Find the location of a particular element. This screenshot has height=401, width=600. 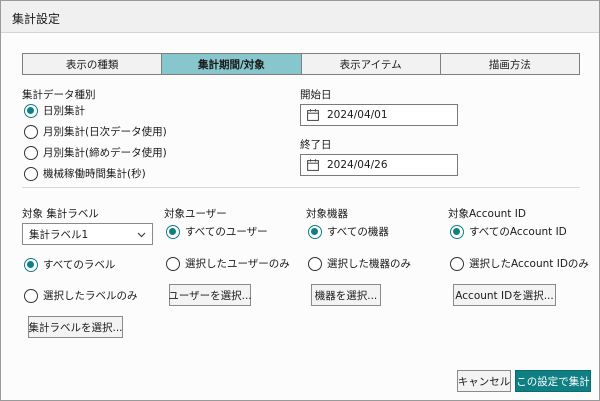

tab-drawing-method: 描画方法 is located at coordinates (509, 64).